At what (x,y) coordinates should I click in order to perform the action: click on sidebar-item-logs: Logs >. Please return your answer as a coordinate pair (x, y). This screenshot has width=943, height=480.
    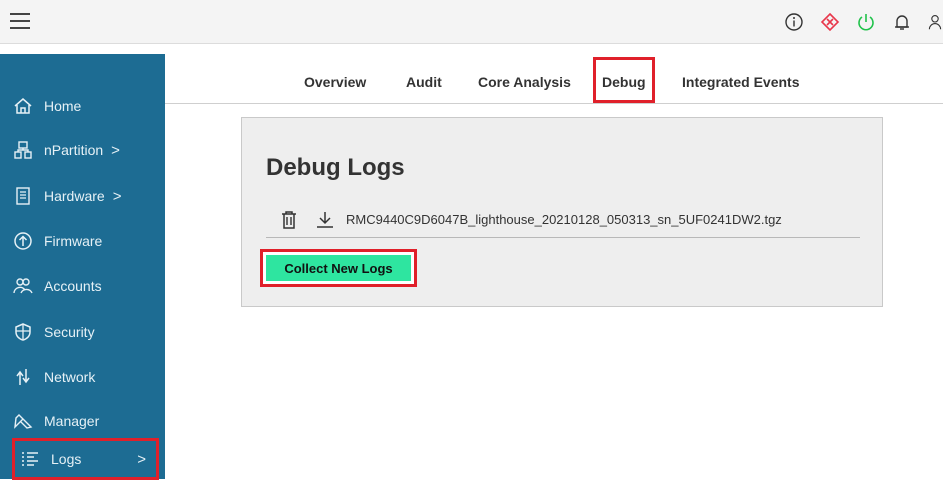
    Looking at the image, I should click on (85, 459).